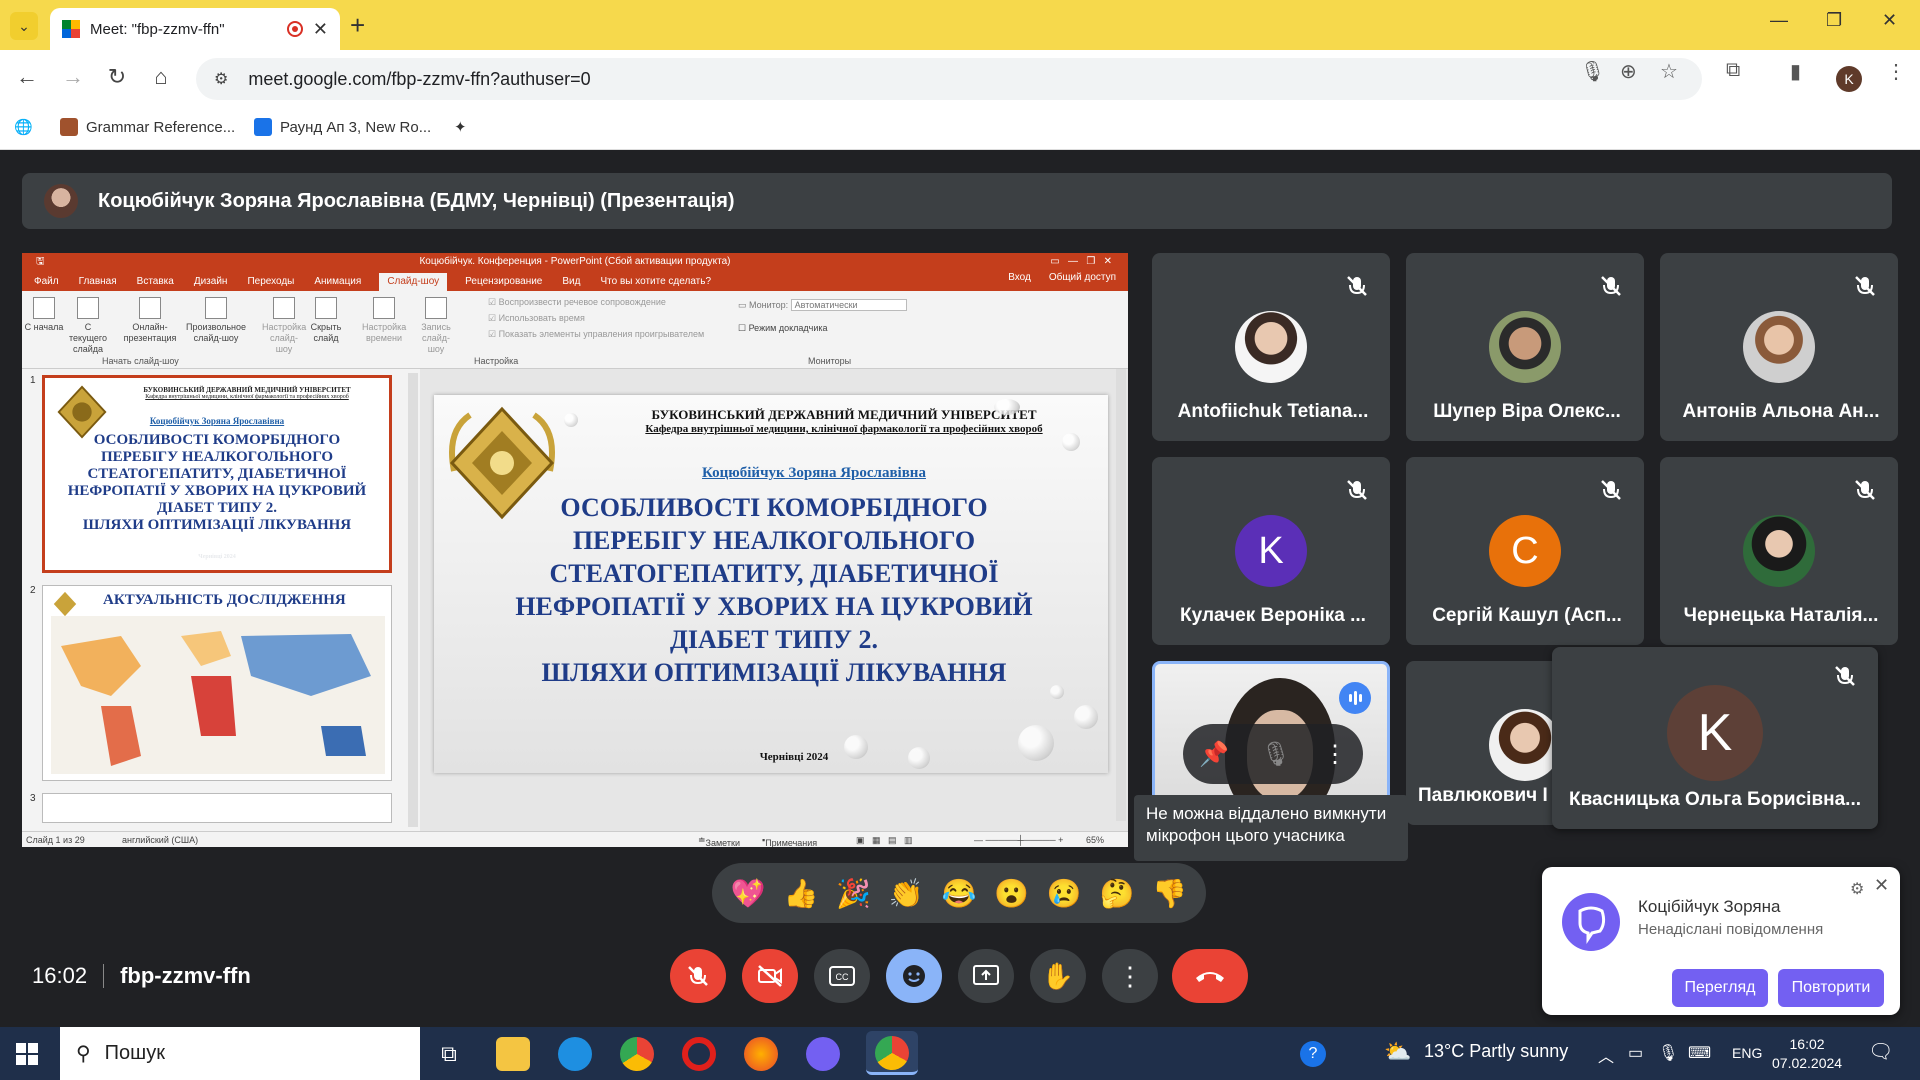 The image size is (1920, 1080). What do you see at coordinates (1834, 20) in the screenshot?
I see `restore-window-icon: ❐` at bounding box center [1834, 20].